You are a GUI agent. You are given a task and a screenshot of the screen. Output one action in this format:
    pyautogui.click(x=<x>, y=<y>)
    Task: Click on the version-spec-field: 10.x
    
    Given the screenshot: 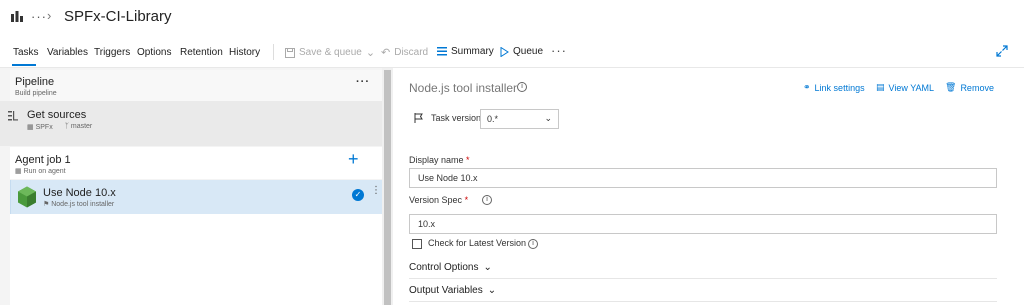 What is the action you would take?
    pyautogui.click(x=703, y=224)
    